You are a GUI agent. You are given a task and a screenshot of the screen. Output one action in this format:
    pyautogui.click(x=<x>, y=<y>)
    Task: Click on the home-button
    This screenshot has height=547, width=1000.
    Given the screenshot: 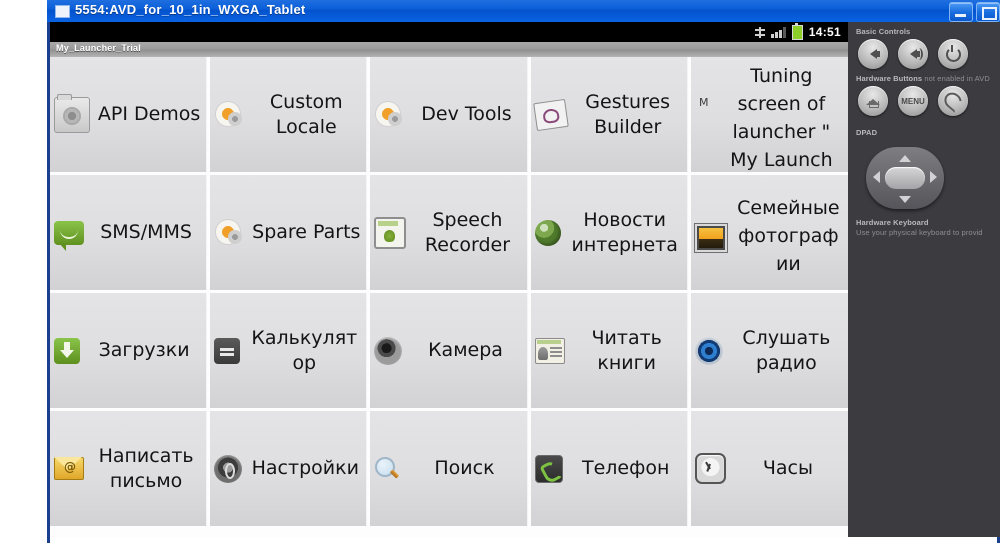 What is the action you would take?
    pyautogui.click(x=873, y=101)
    